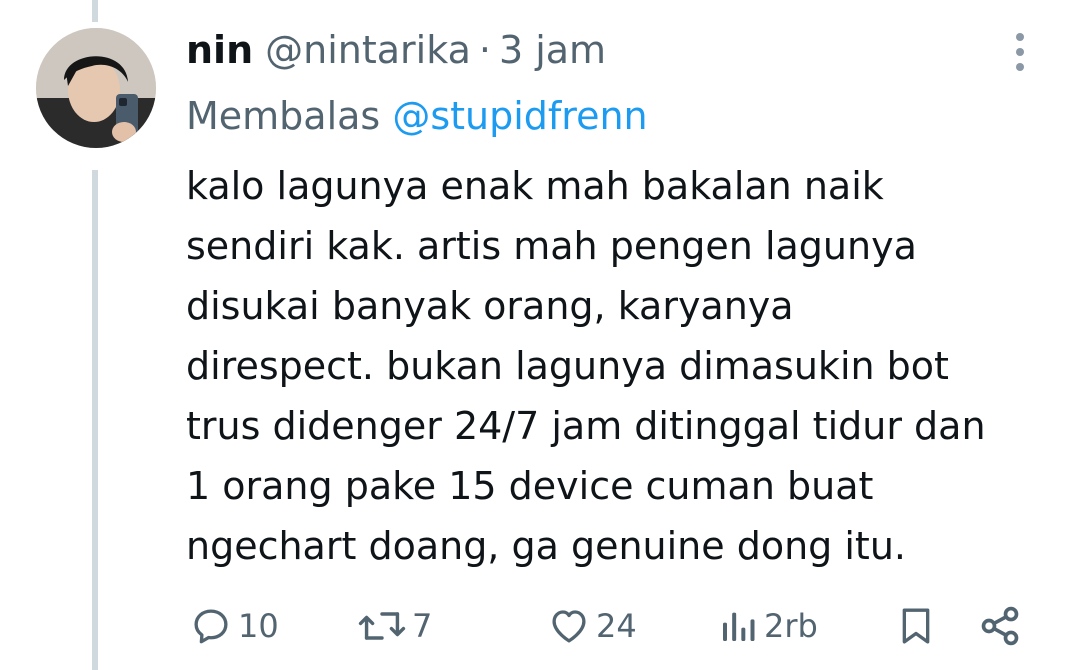 Image resolution: width=1080 pixels, height=670 pixels. What do you see at coordinates (211, 626) in the screenshot?
I see `reply-icon` at bounding box center [211, 626].